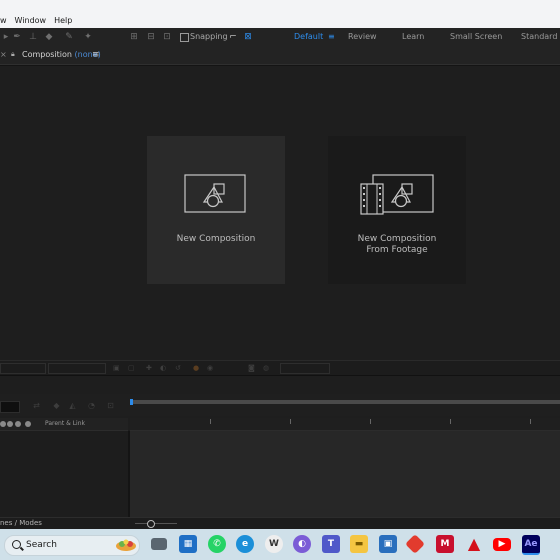  Describe the element at coordinates (245, 544) in the screenshot. I see `edge-icon: e` at that location.